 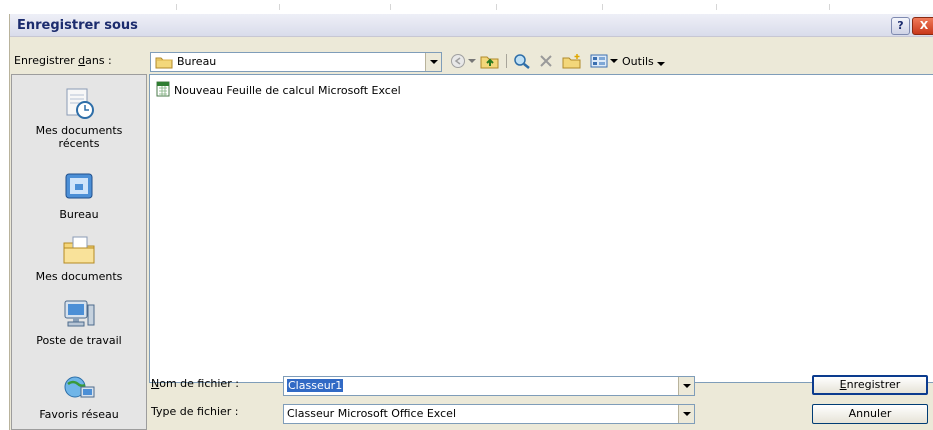 I want to click on cancel-button: Annuler, so click(x=870, y=414).